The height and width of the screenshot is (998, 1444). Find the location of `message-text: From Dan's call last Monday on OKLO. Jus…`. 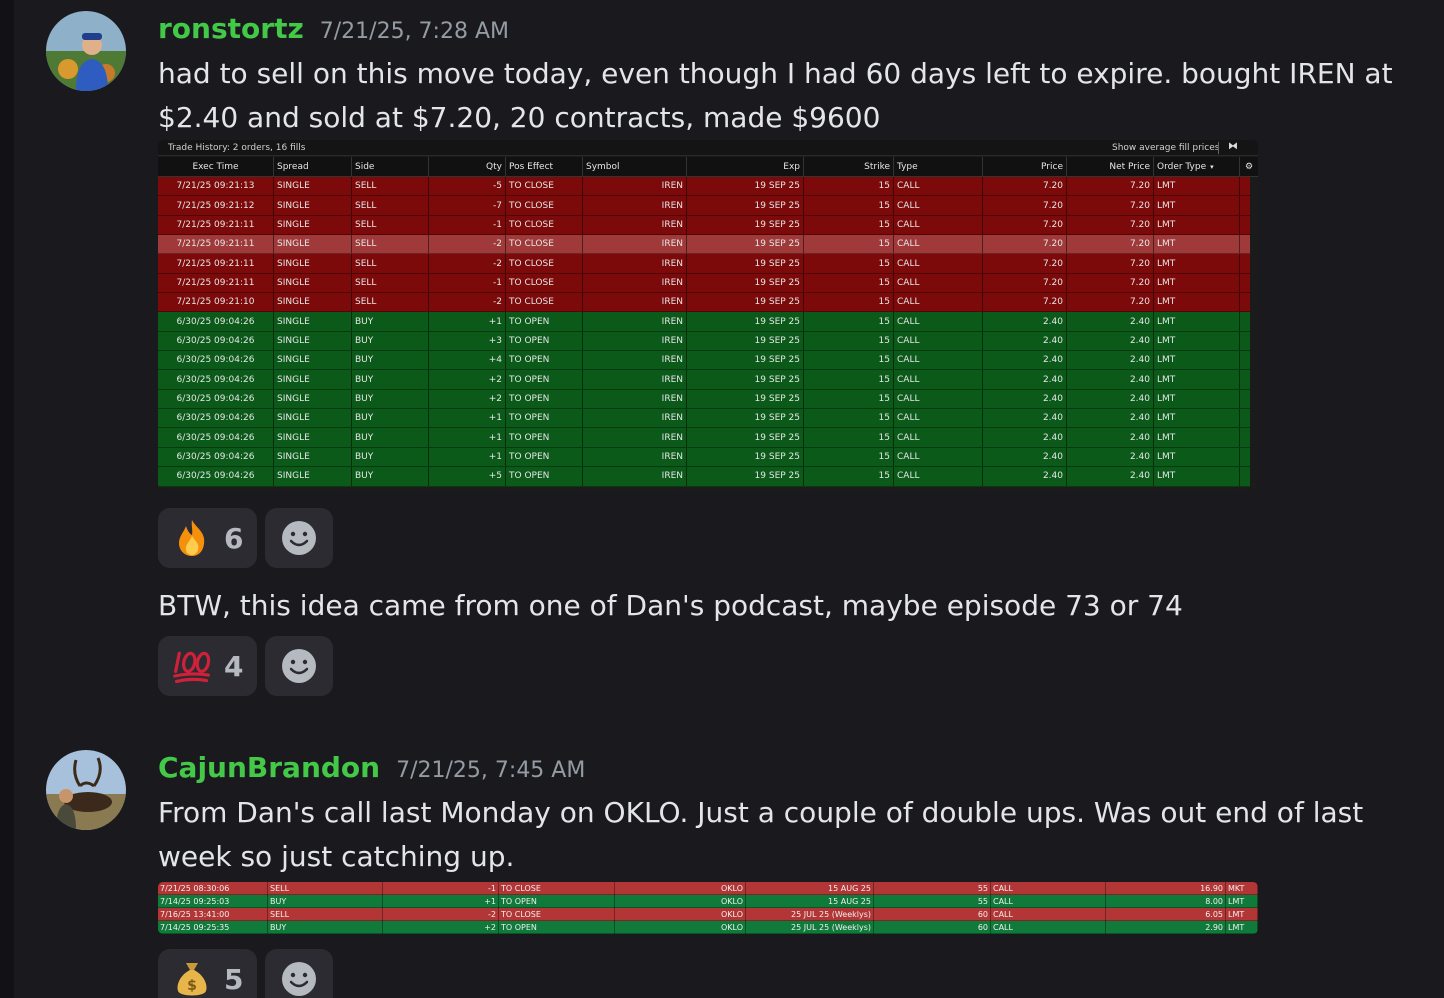

message-text: From Dan's call last Monday on OKLO. Jus… is located at coordinates (761, 834).